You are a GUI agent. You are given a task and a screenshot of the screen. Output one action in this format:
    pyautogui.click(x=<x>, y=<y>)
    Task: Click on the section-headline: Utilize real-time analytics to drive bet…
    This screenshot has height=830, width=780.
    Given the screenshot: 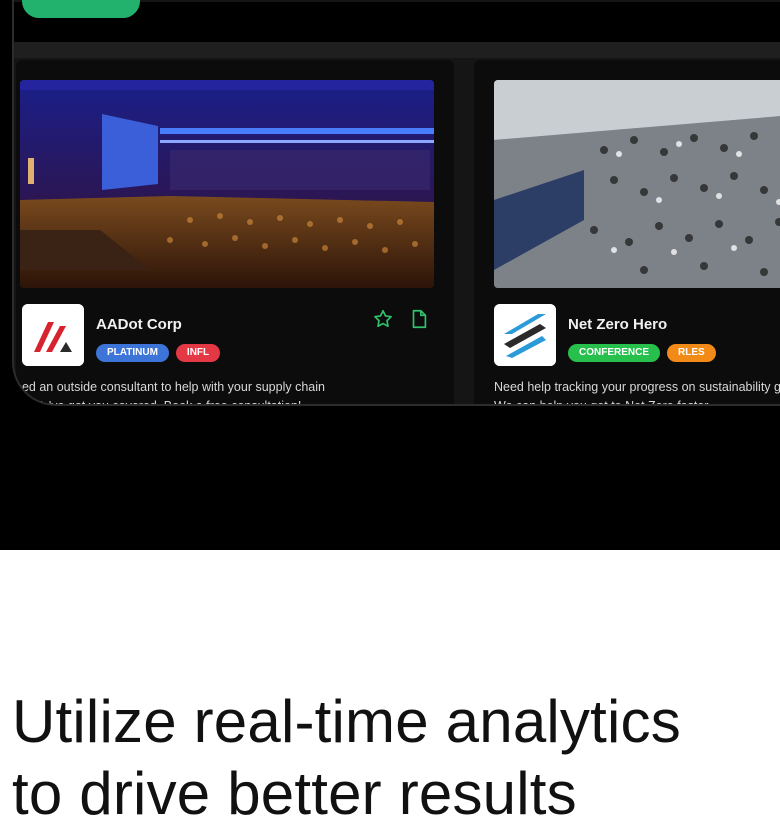 What is the action you would take?
    pyautogui.click(x=346, y=758)
    